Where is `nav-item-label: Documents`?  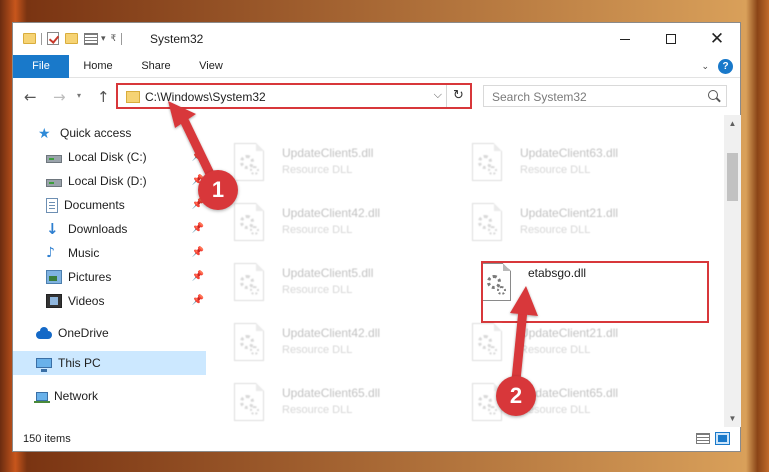
nav-item-label: Documents is located at coordinates (94, 205).